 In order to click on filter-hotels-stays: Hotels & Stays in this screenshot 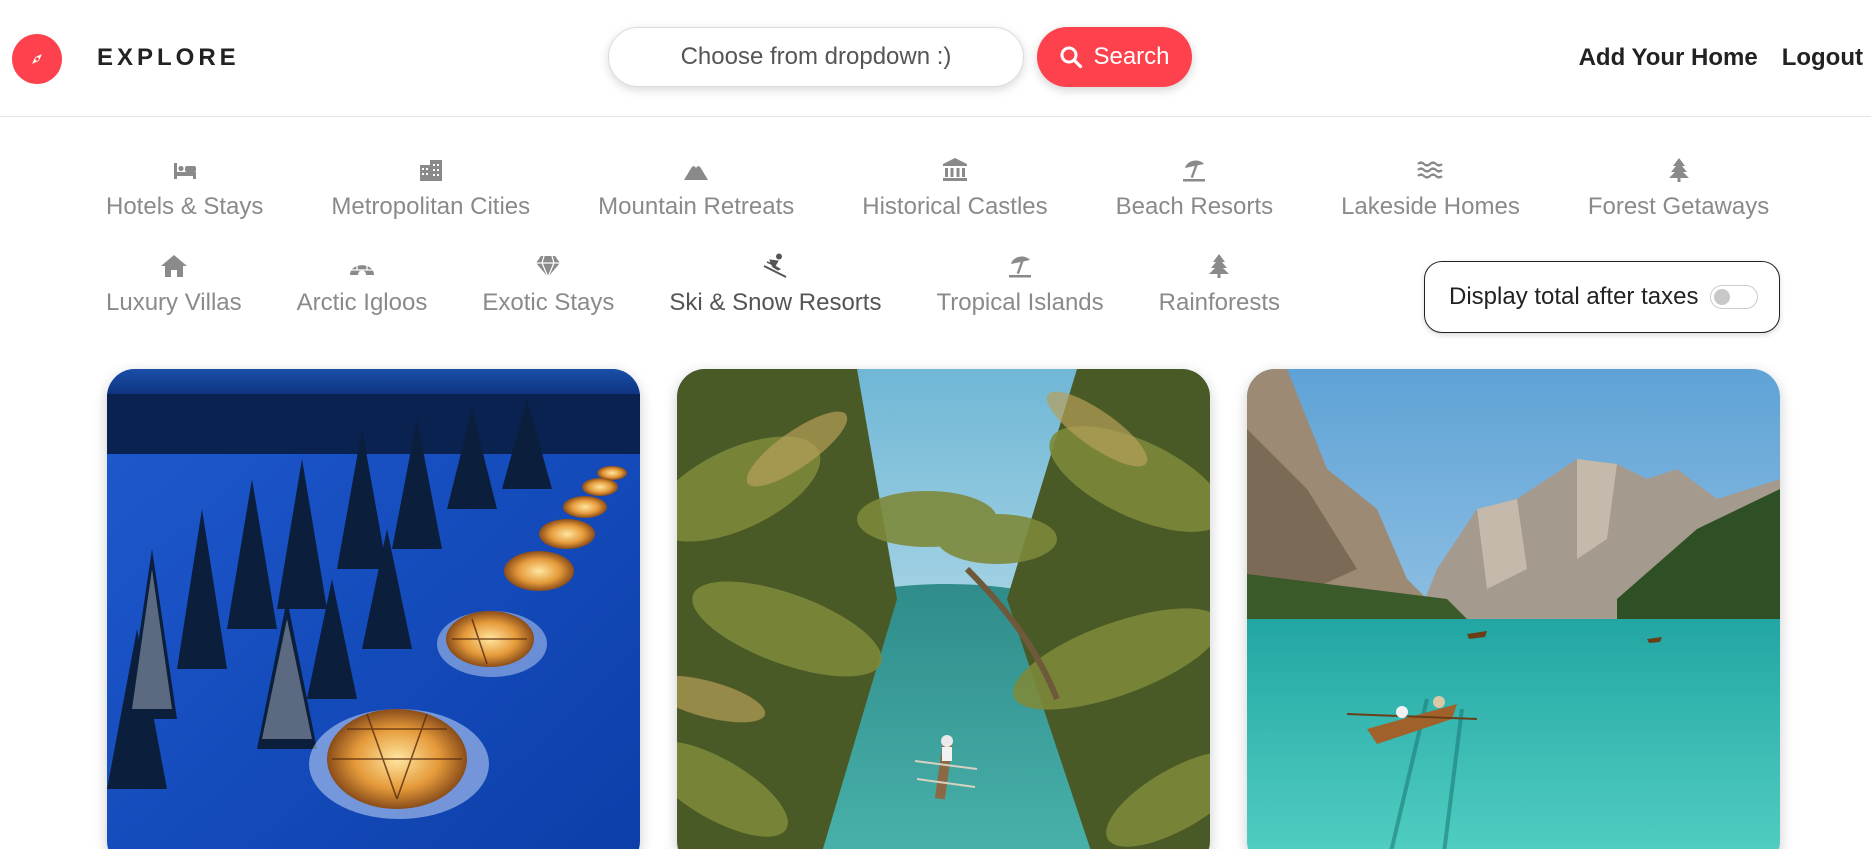, I will do `click(184, 188)`.